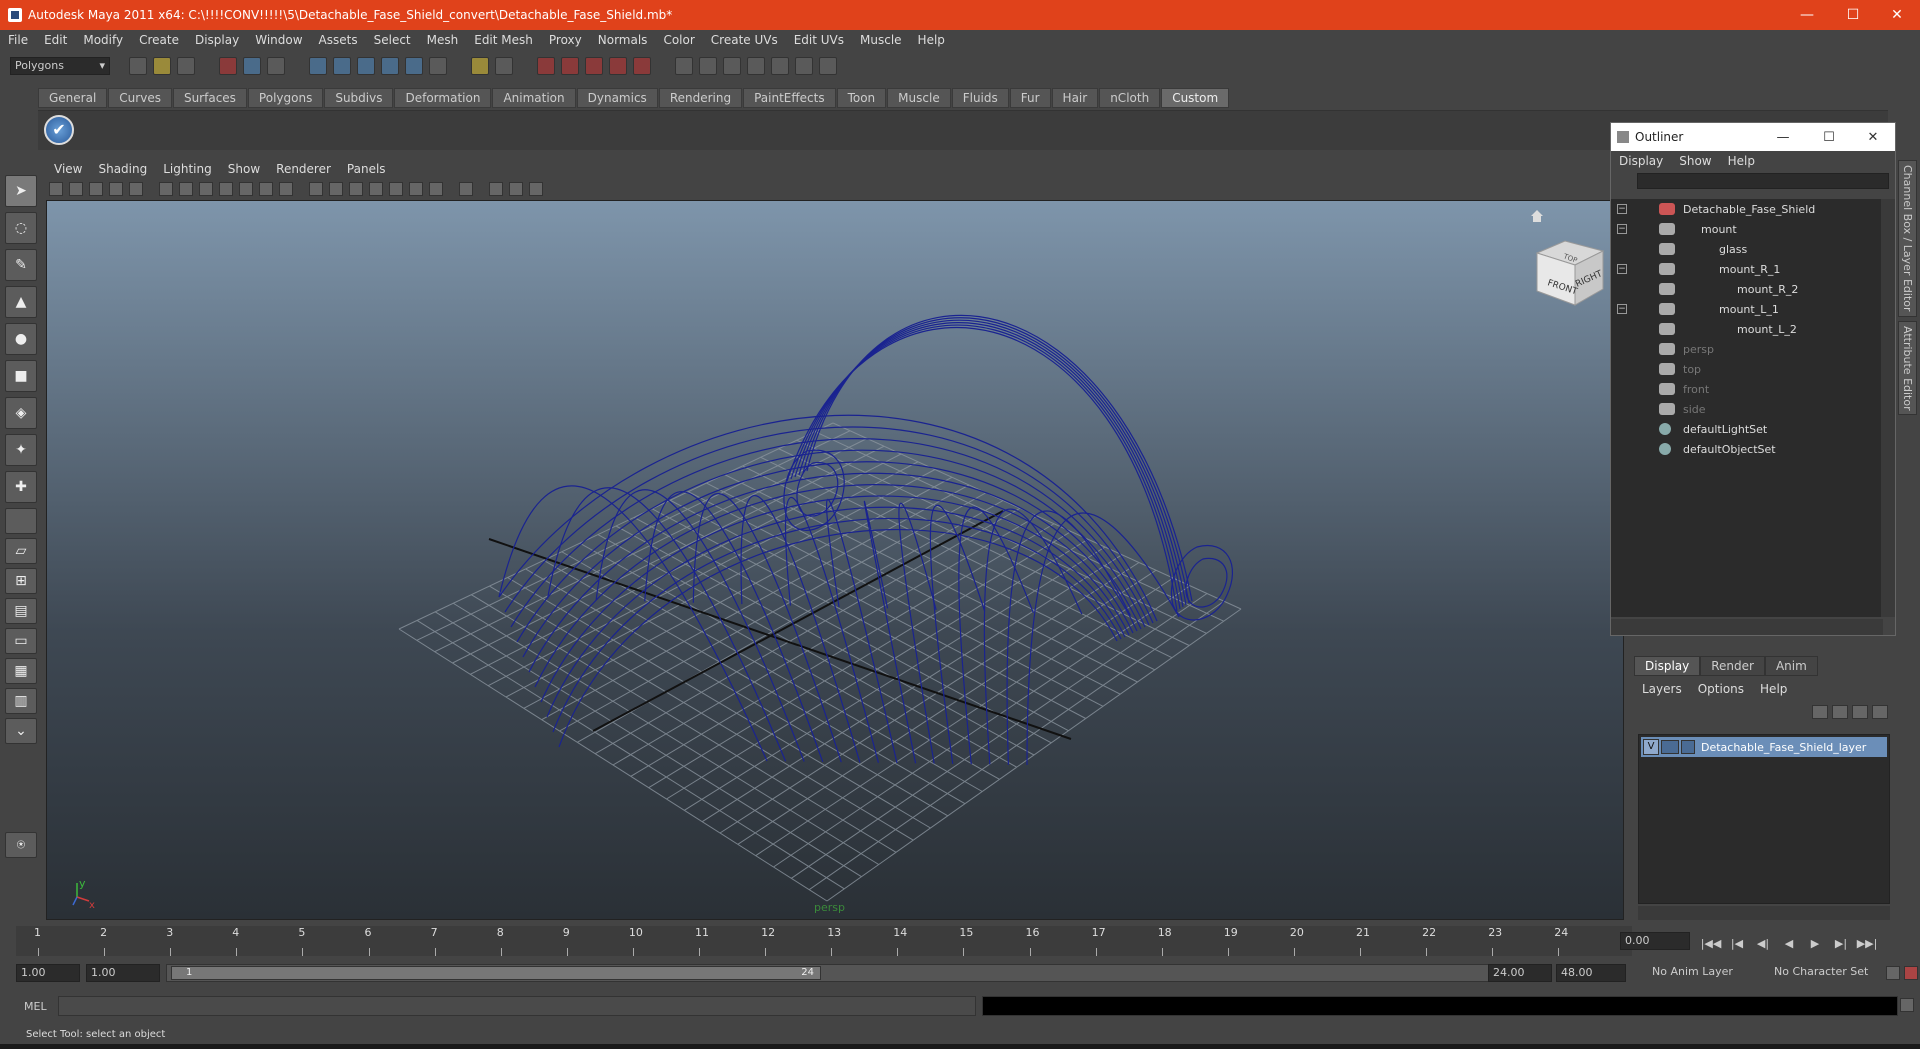 The height and width of the screenshot is (1049, 1920). Describe the element at coordinates (1867, 943) in the screenshot. I see `go-to-end-button: ▶▶|` at that location.